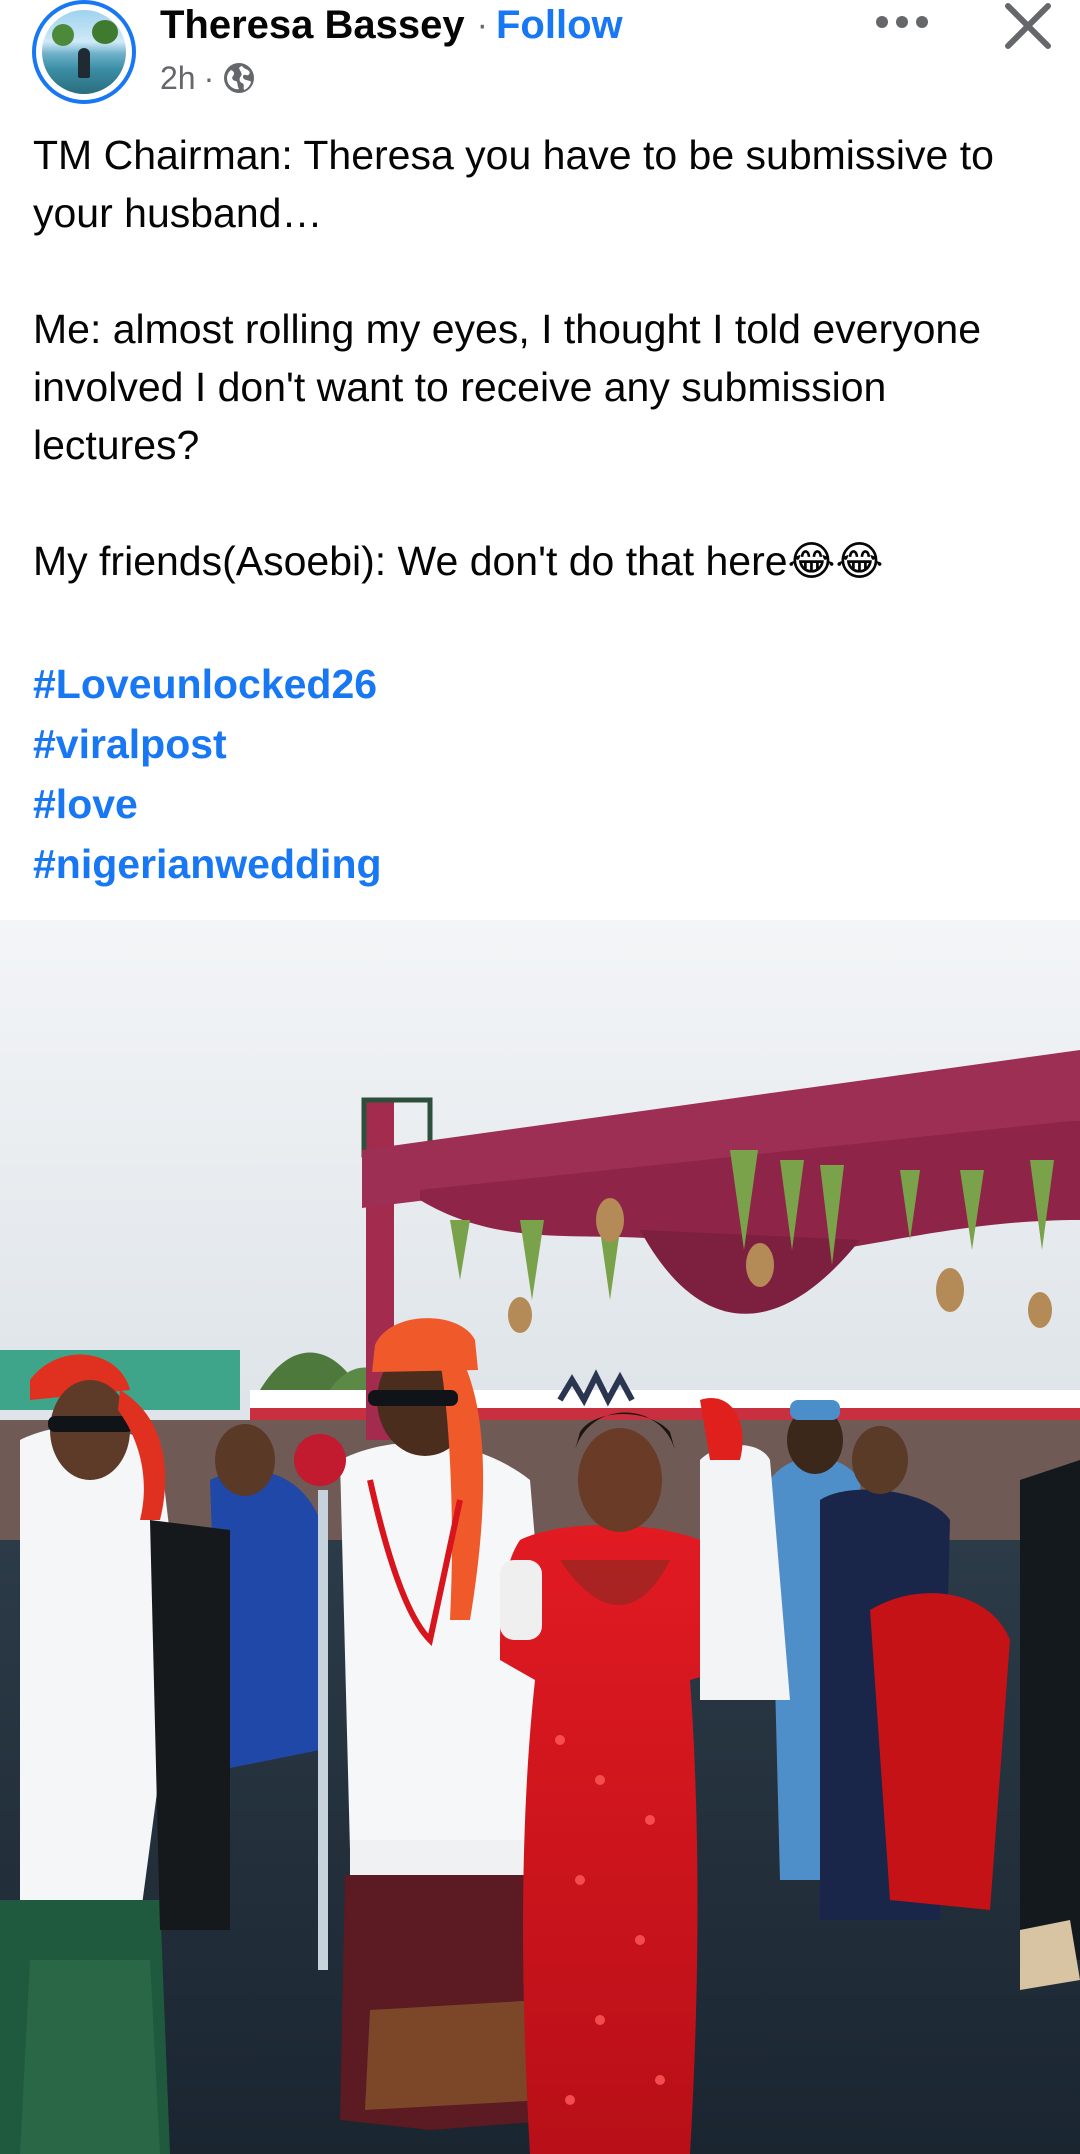 This screenshot has height=2154, width=1080. What do you see at coordinates (84, 63) in the screenshot?
I see `avatar-person` at bounding box center [84, 63].